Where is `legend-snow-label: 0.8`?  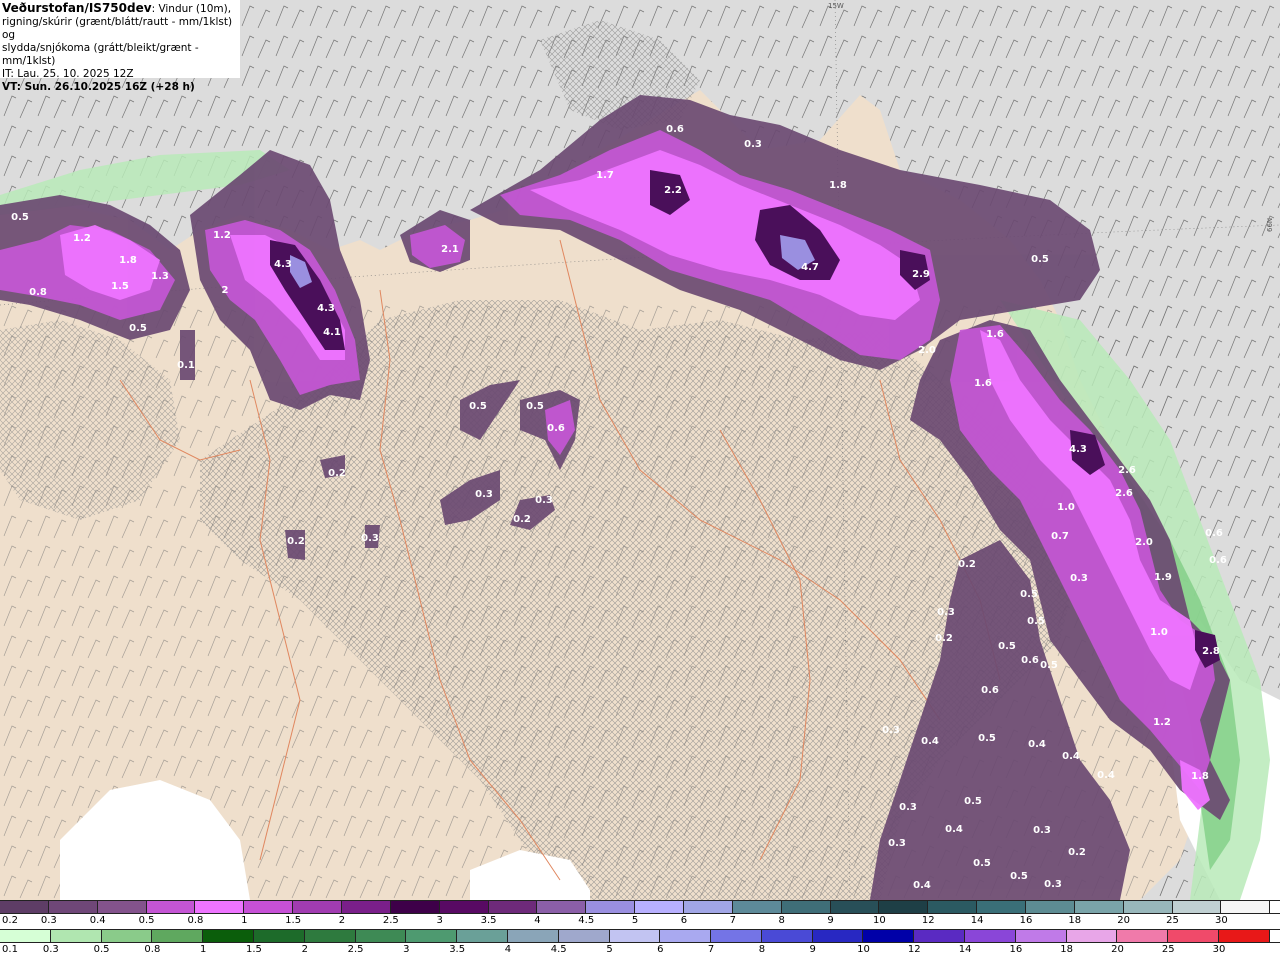
legend-snow-label: 0.8 is located at coordinates (195, 920).